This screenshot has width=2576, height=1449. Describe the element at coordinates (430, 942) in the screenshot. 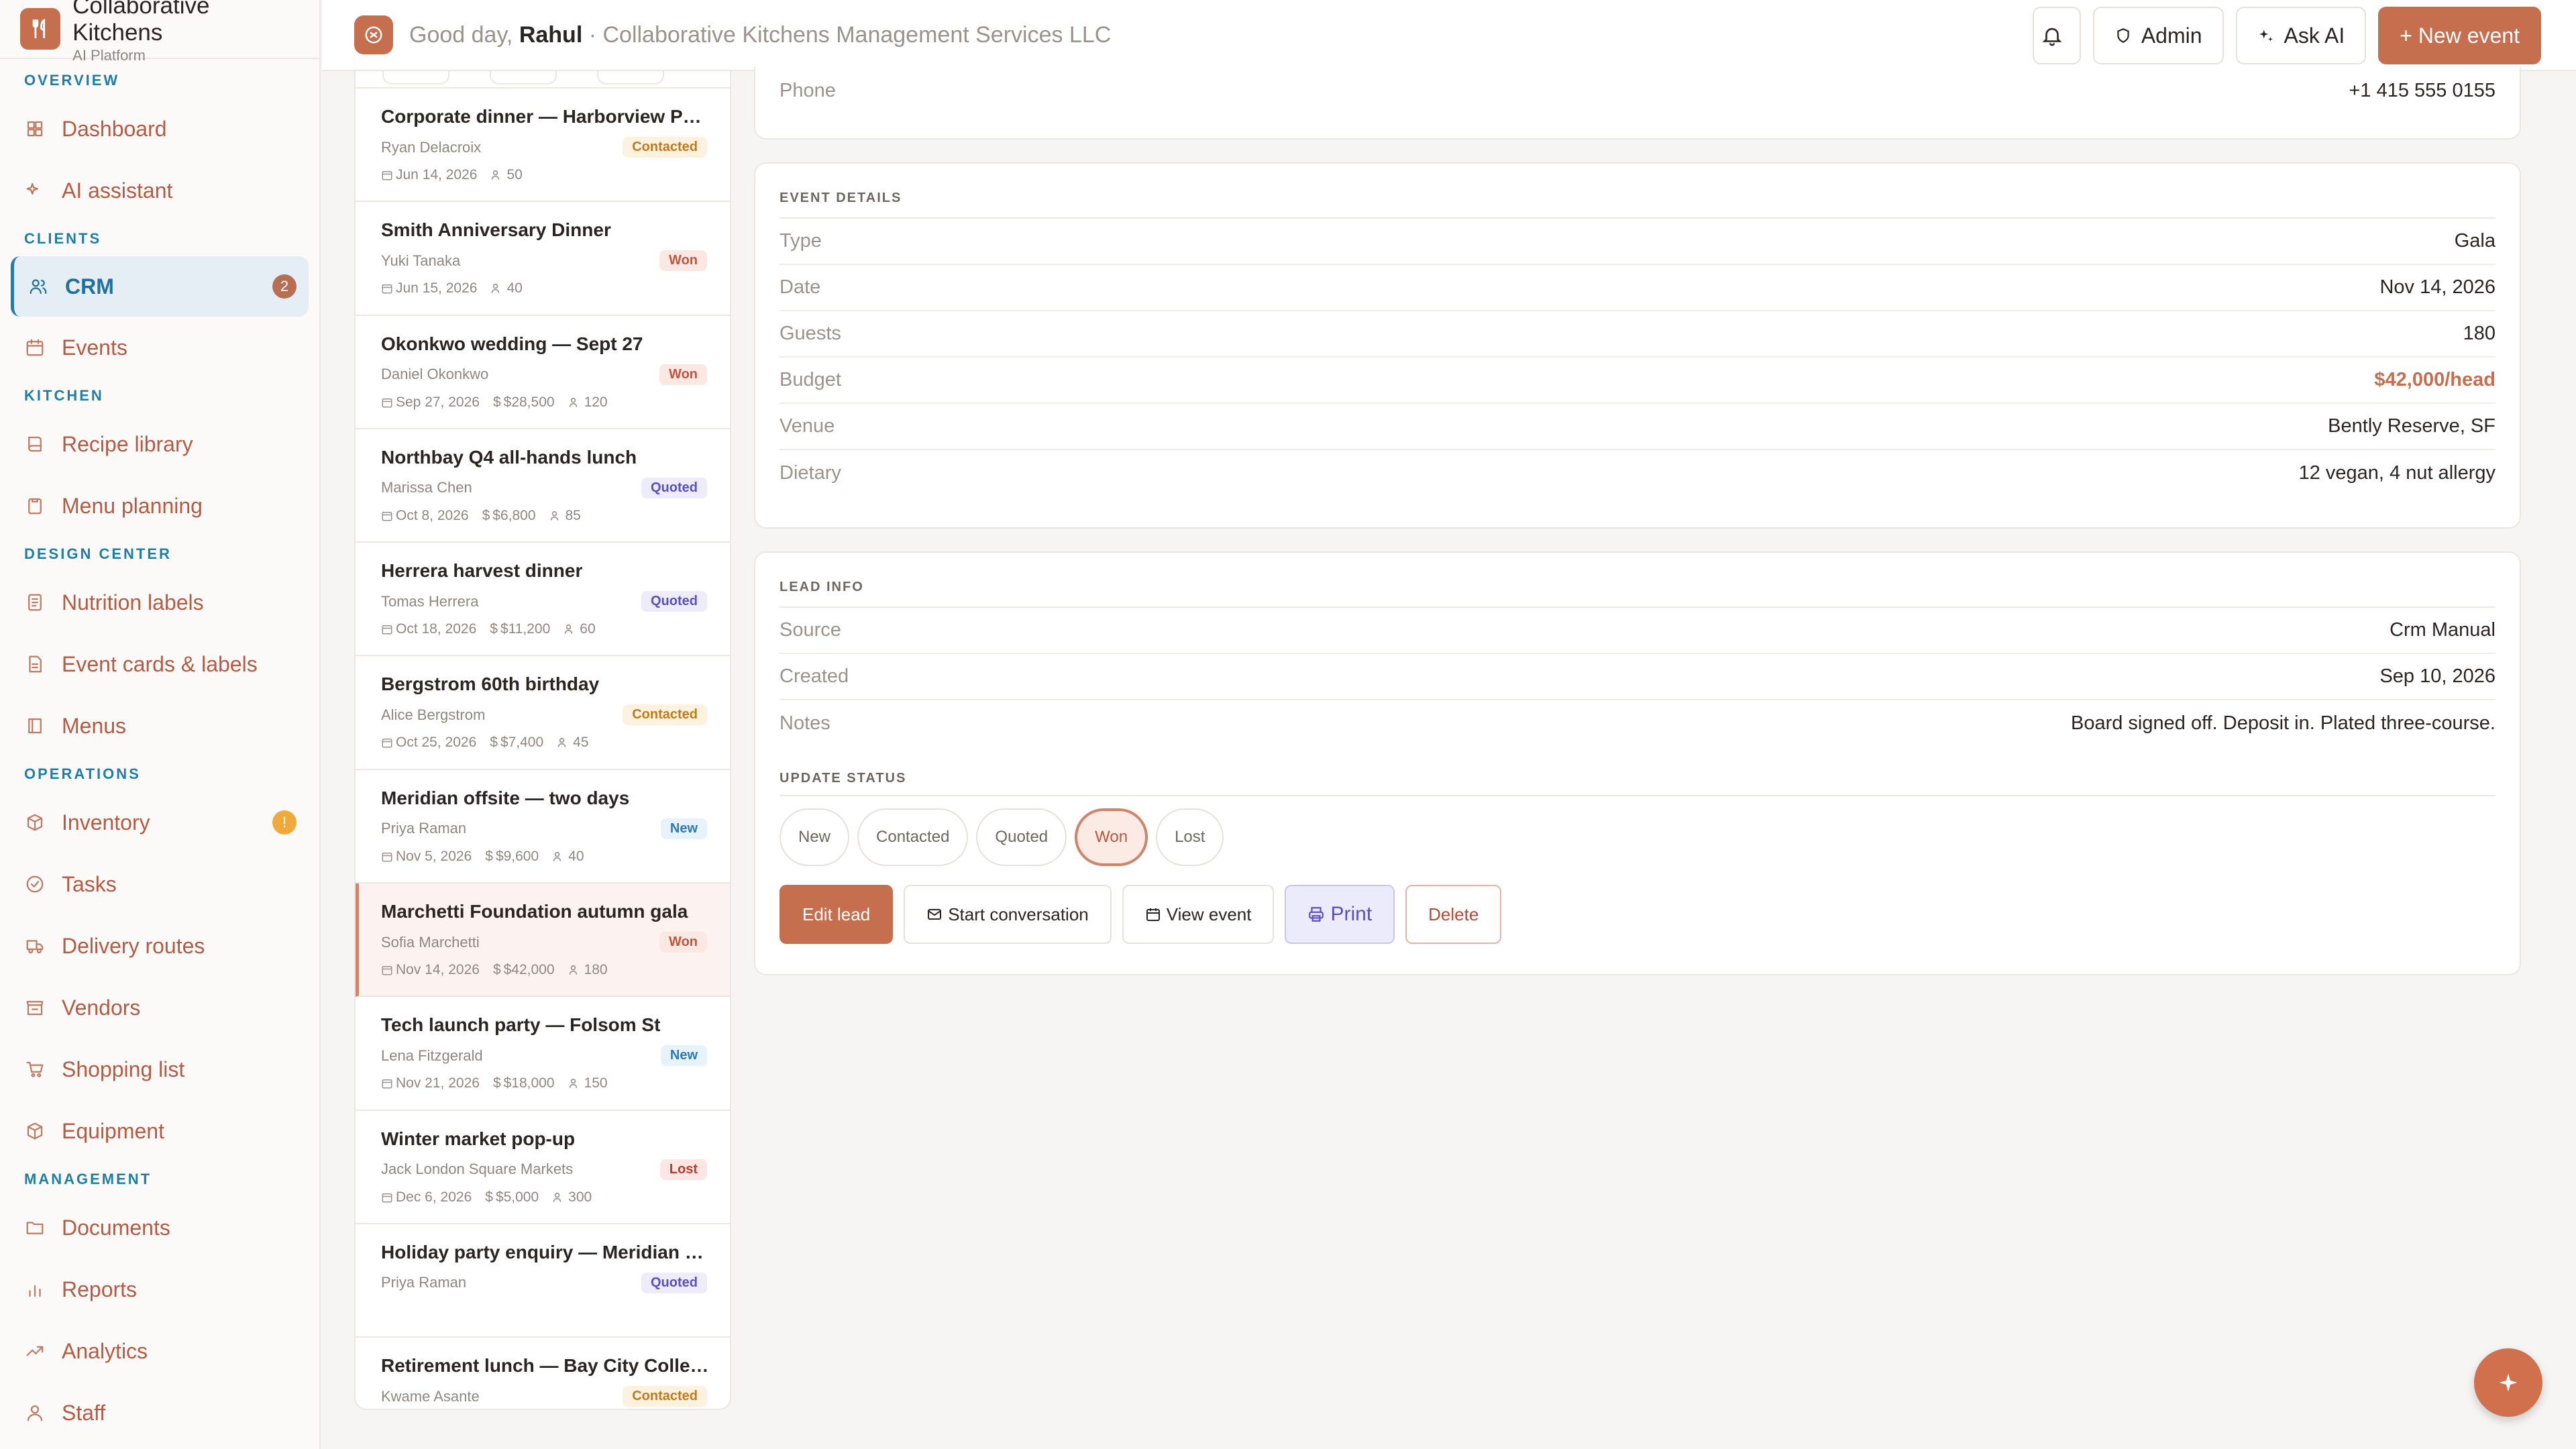

I see `lead-client: Sofia Marchetti` at that location.